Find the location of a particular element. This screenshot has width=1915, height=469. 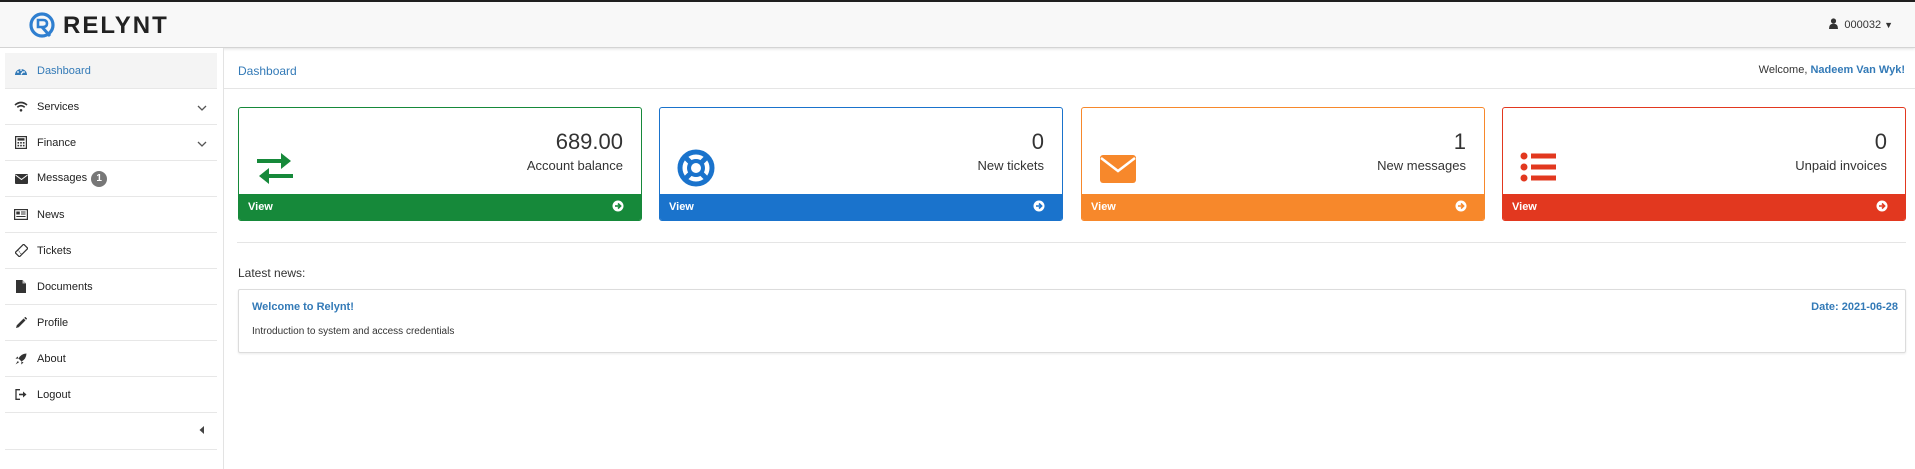

brand-name: RELYNT is located at coordinates (116, 25).